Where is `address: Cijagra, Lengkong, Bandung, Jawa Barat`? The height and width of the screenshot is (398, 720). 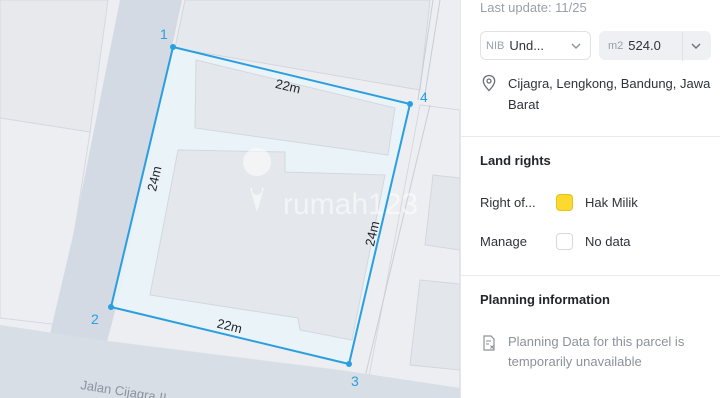 address: Cijagra, Lengkong, Bandung, Jawa Barat is located at coordinates (597, 94).